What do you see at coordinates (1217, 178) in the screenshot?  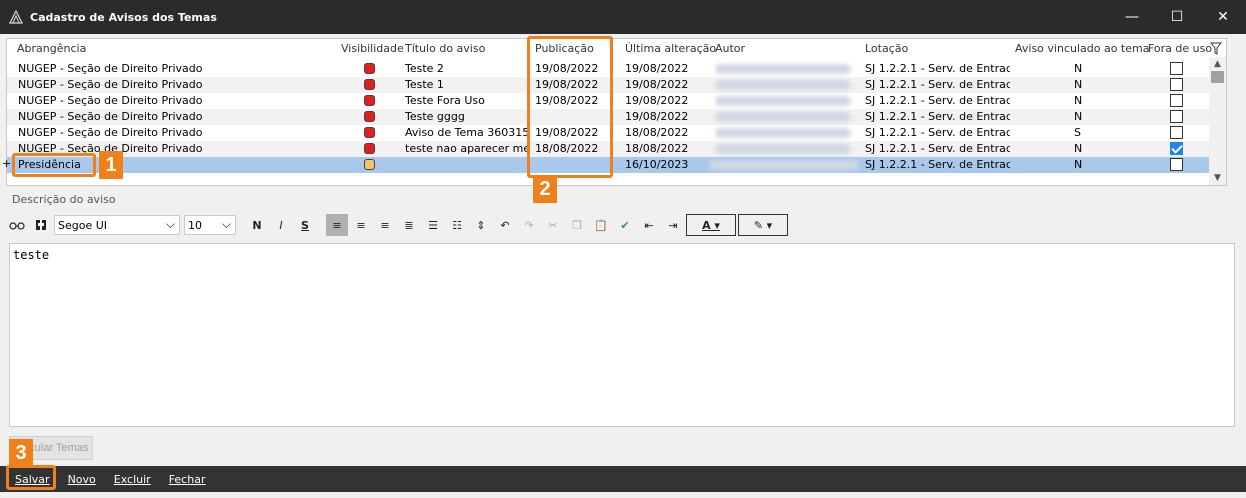 I see `scroll-down-icon: ▼` at bounding box center [1217, 178].